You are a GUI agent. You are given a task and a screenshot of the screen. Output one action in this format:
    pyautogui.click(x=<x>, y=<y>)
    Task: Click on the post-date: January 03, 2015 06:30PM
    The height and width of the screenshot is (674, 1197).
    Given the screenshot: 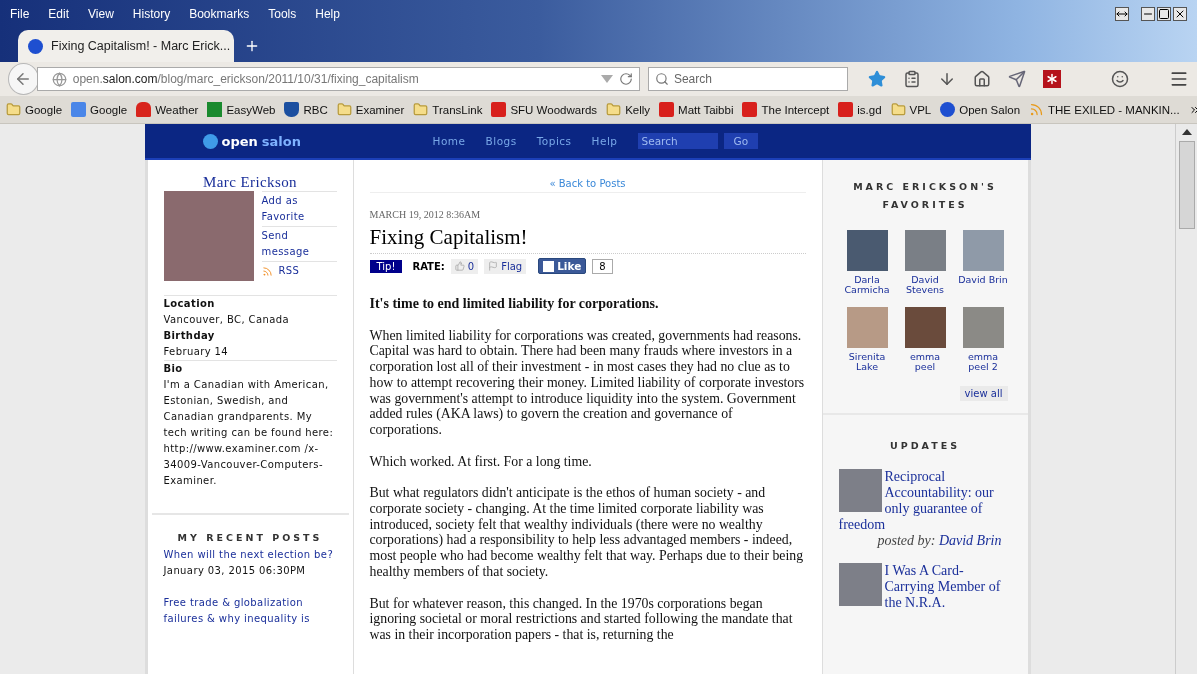 What is the action you would take?
    pyautogui.click(x=235, y=571)
    